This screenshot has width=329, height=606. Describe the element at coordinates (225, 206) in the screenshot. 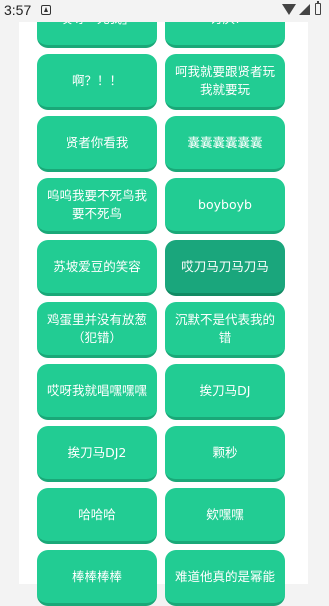

I see `sound-button: boyboyb` at that location.